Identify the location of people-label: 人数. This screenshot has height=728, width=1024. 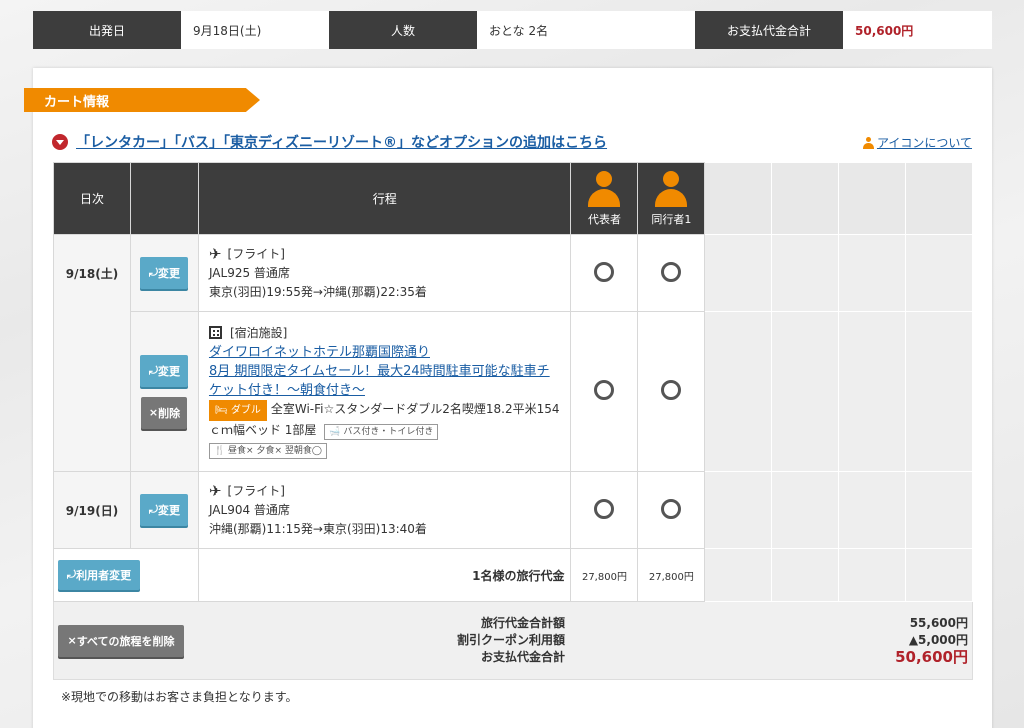
(403, 30).